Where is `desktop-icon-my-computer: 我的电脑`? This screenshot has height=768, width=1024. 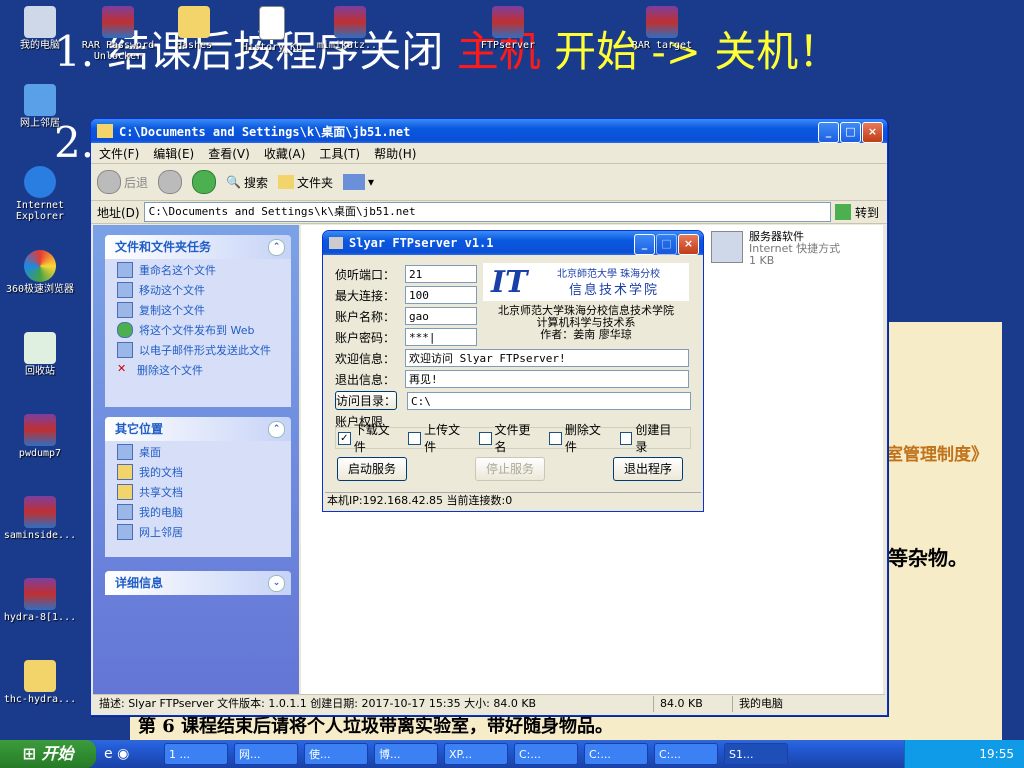
desktop-icon-my-computer: 我的电脑 is located at coordinates (40, 28).